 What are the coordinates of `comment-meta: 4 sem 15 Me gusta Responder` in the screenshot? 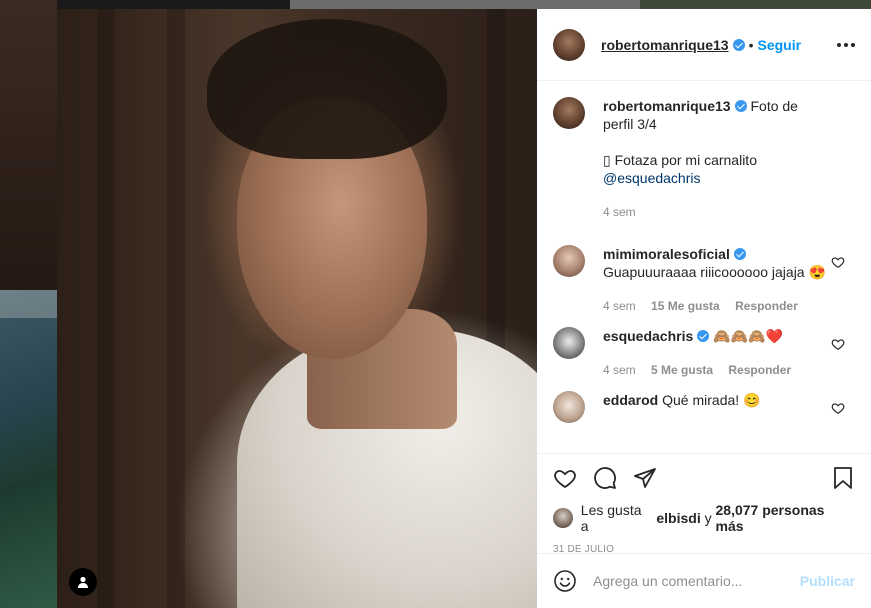 It's located at (717, 306).